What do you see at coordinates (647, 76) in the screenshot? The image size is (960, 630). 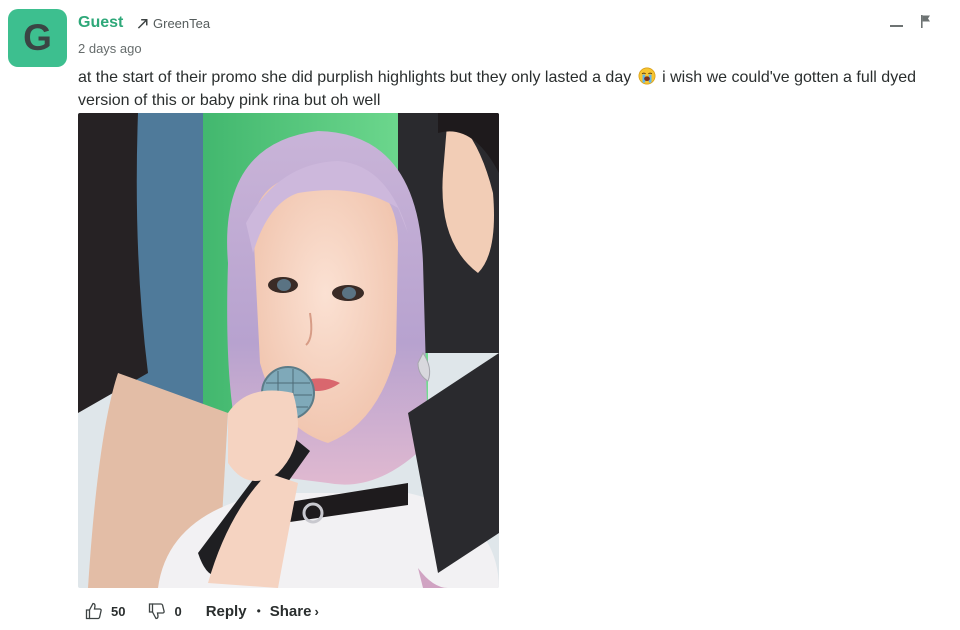 I see `loudly-crying-face-icon` at bounding box center [647, 76].